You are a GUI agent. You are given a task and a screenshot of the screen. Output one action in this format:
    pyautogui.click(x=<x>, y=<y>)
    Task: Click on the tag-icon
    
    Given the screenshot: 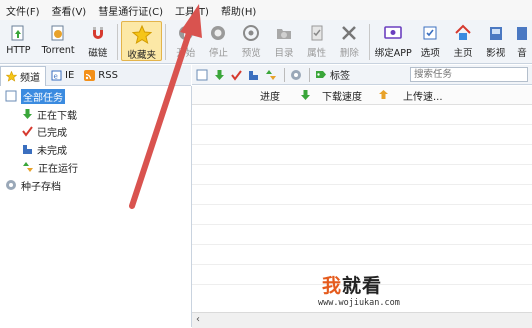 What is the action you would take?
    pyautogui.click(x=321, y=74)
    